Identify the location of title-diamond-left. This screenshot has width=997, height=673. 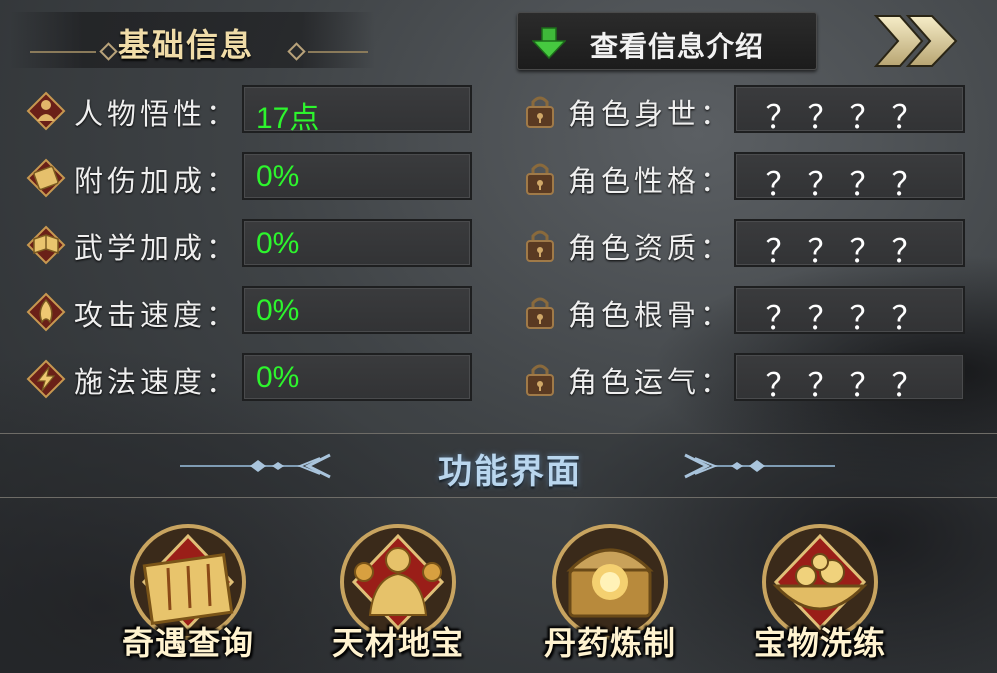
(108, 51).